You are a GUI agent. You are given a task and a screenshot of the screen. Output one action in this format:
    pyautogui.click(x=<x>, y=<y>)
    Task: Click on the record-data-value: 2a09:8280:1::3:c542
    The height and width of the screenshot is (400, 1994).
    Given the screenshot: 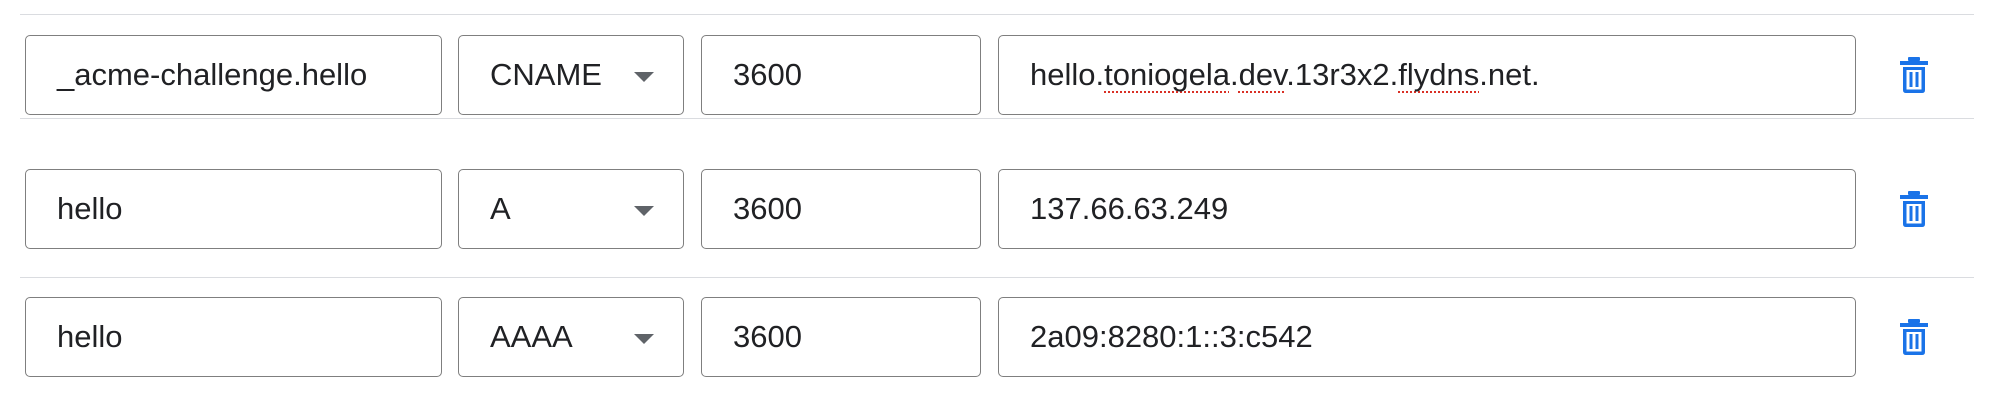 What is the action you would take?
    pyautogui.click(x=1171, y=336)
    